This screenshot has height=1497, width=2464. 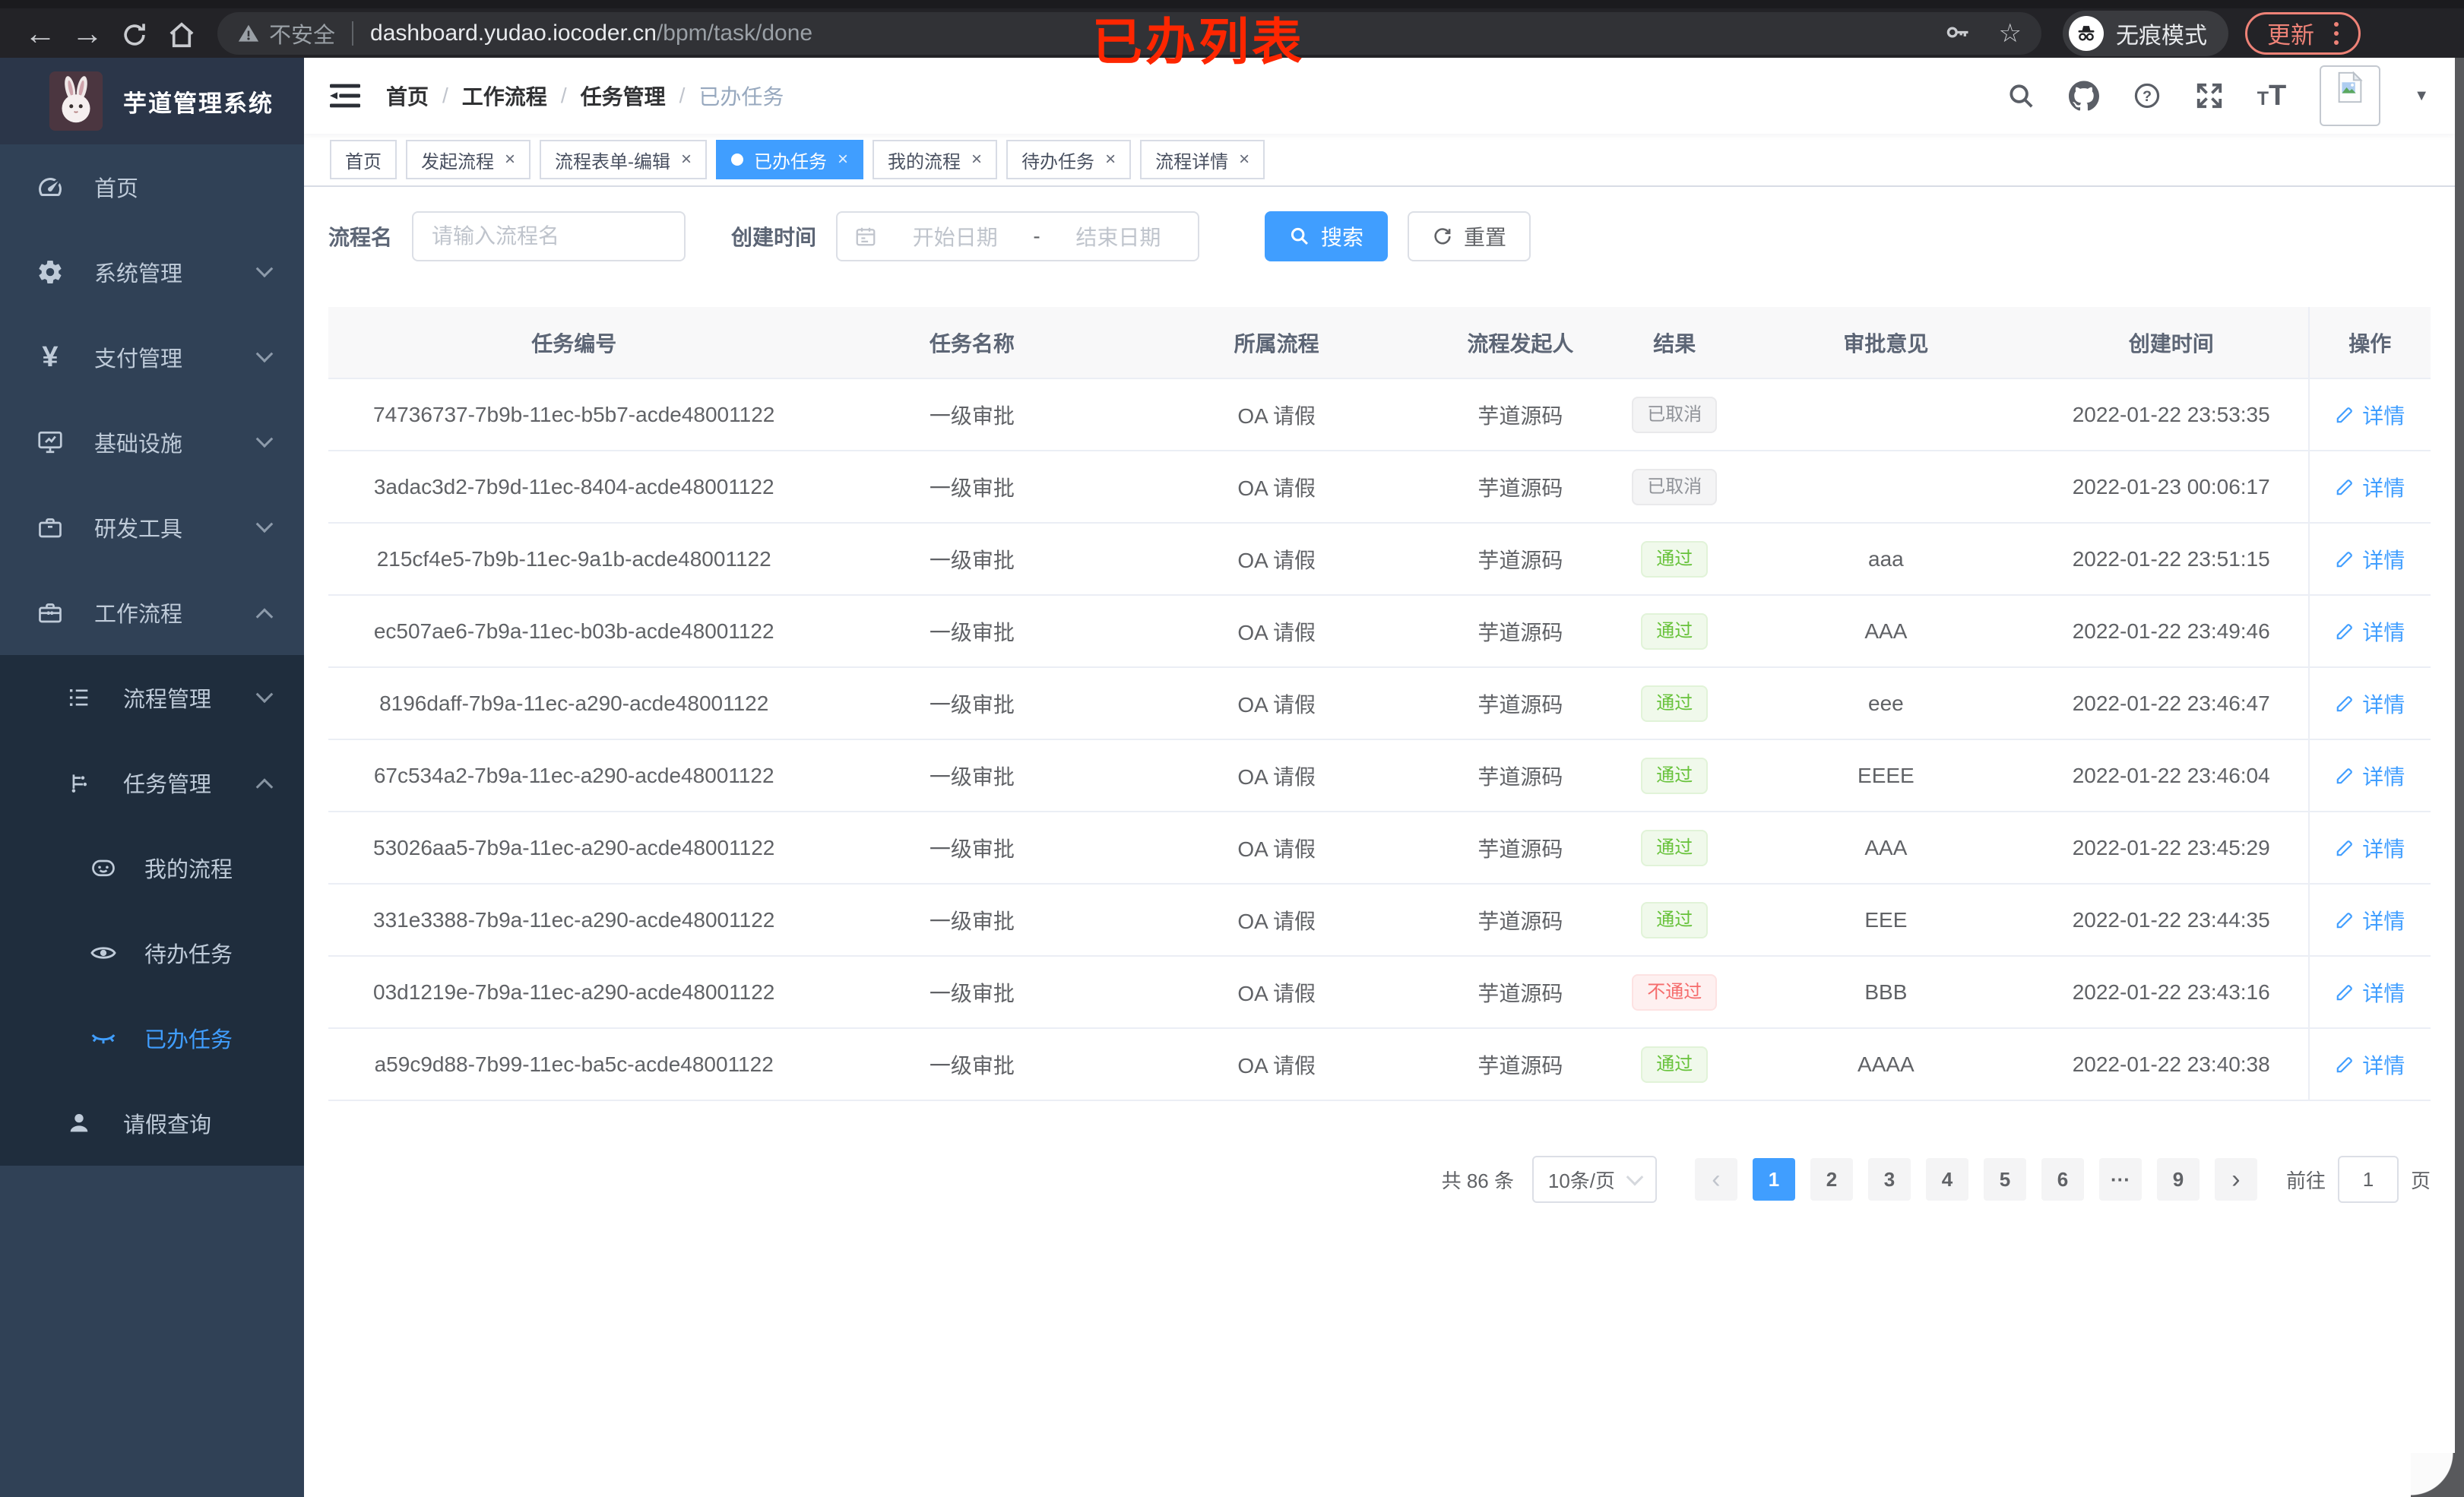 I want to click on cell-created: 2022-01-23 00:06:17, so click(x=2171, y=487).